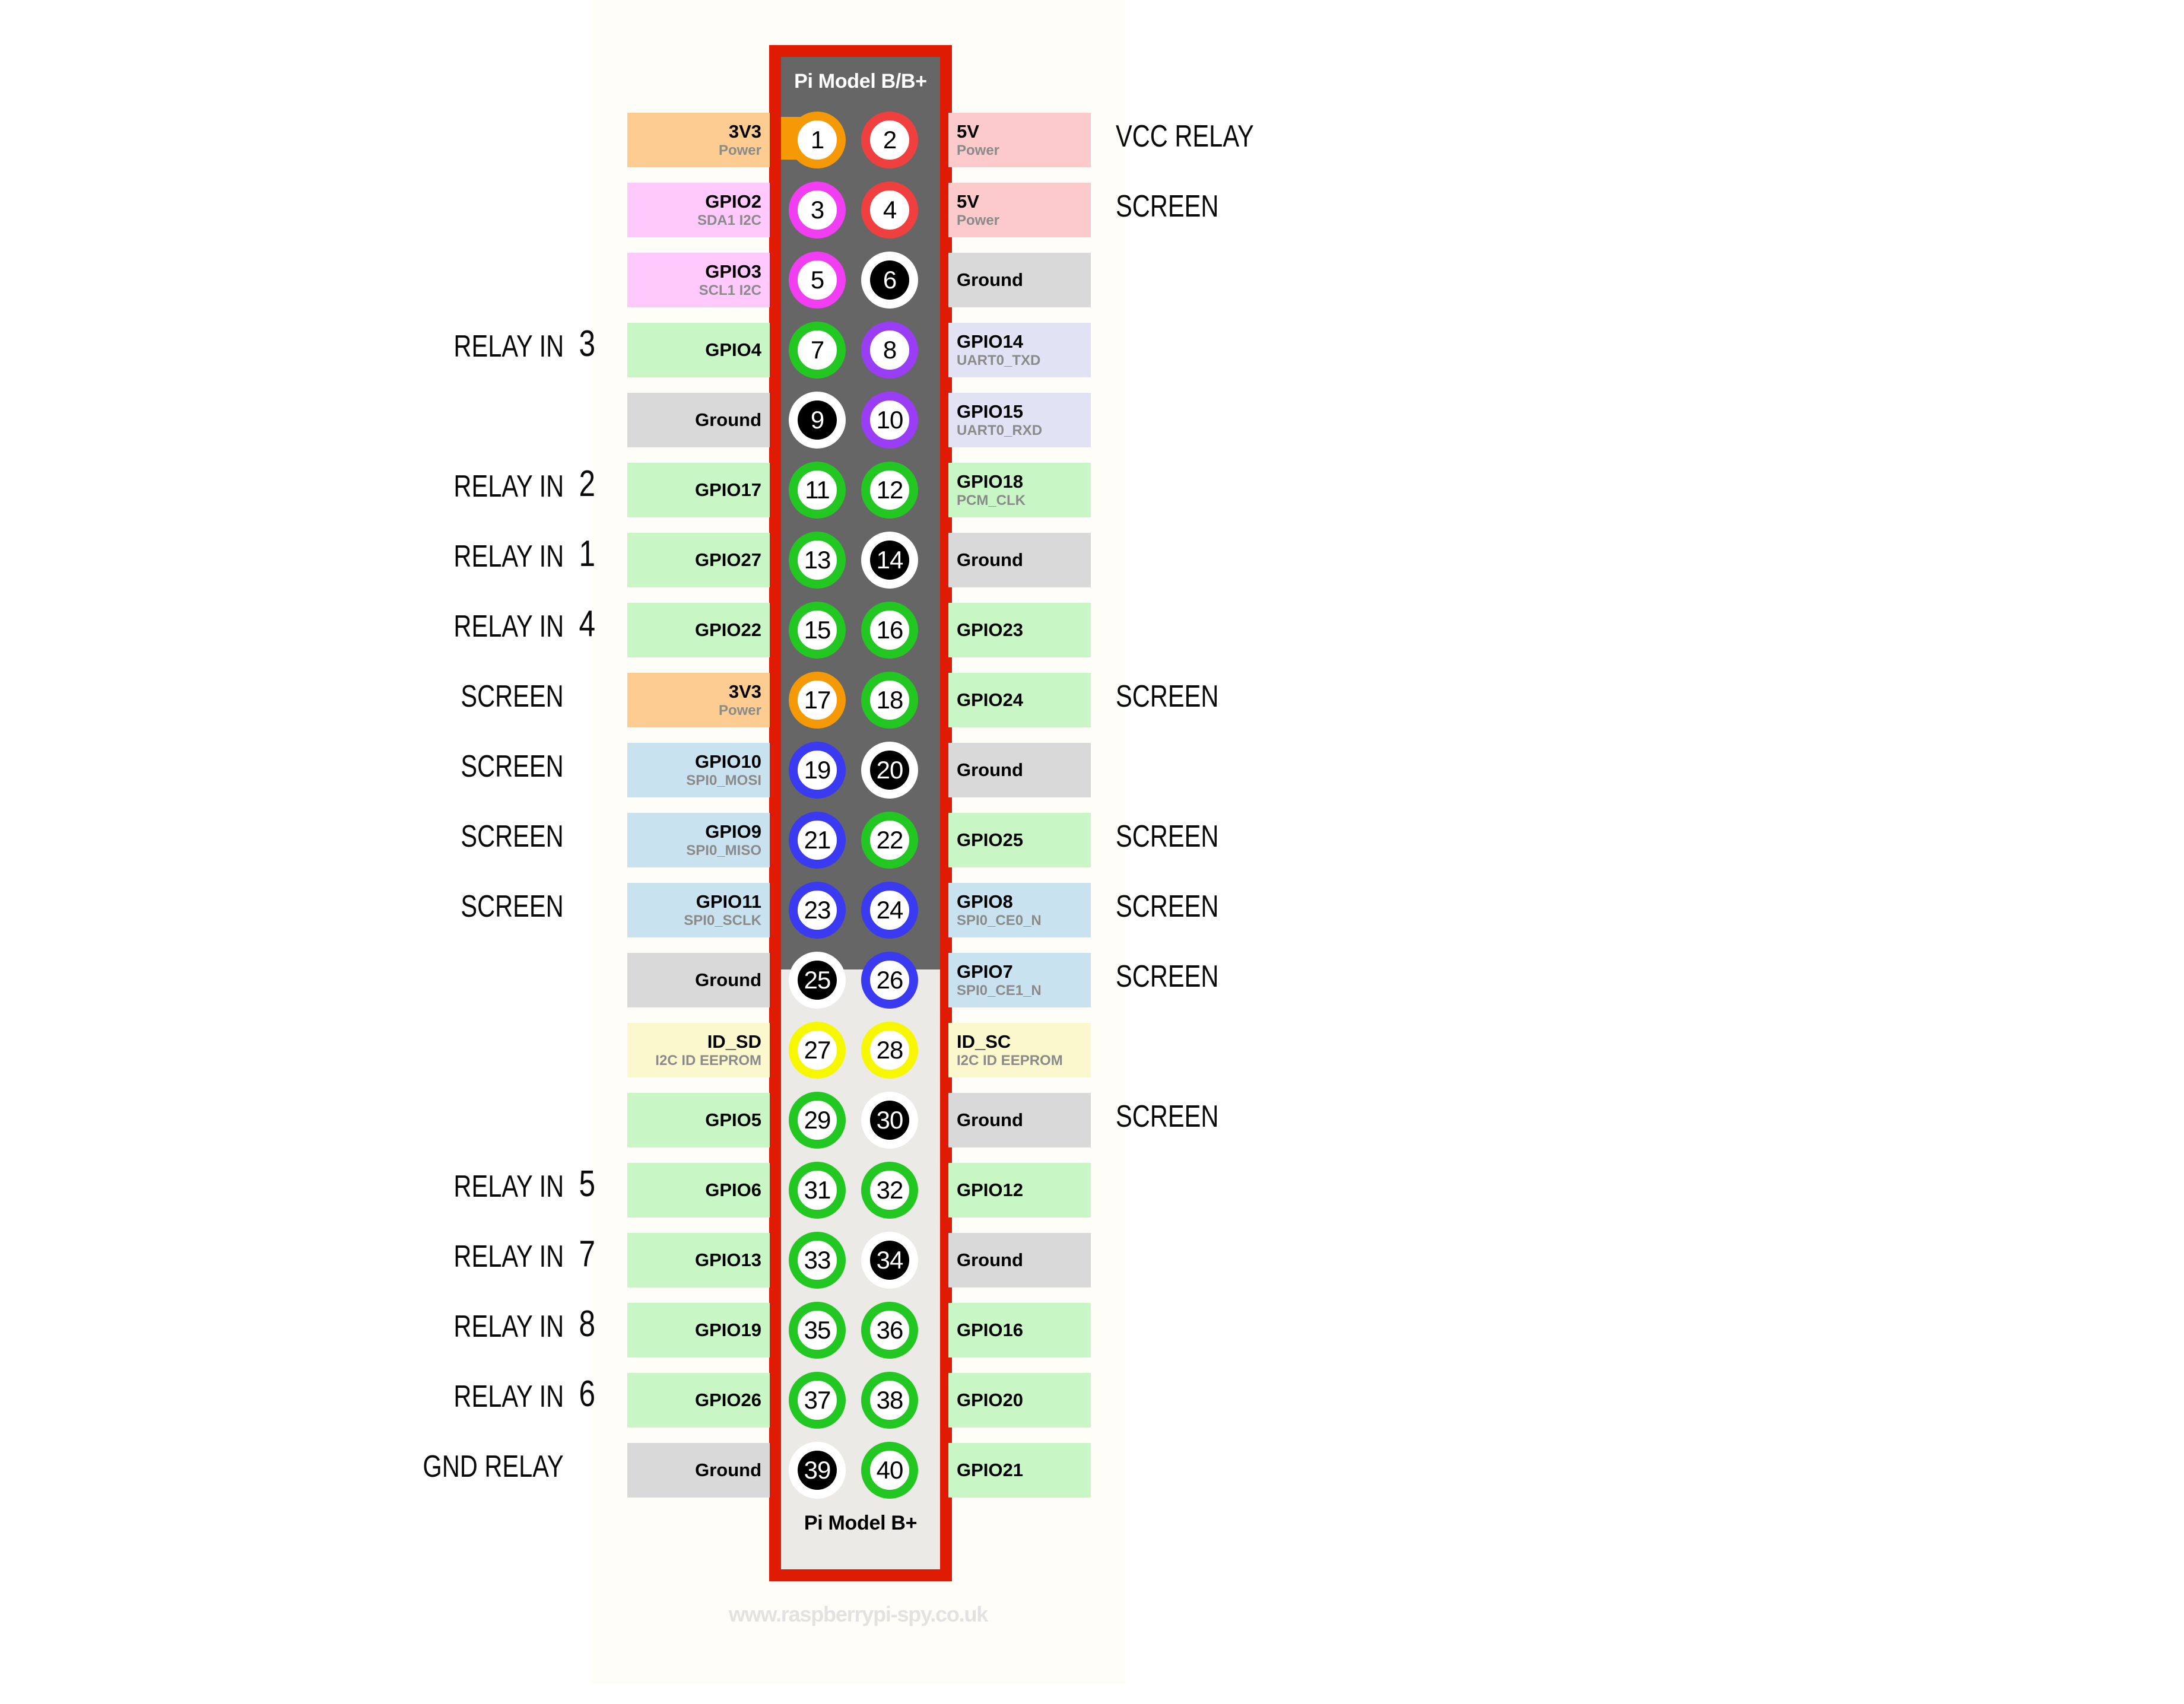 The height and width of the screenshot is (1704, 2184). I want to click on pin-label-name-40: GPIO21, so click(990, 1470).